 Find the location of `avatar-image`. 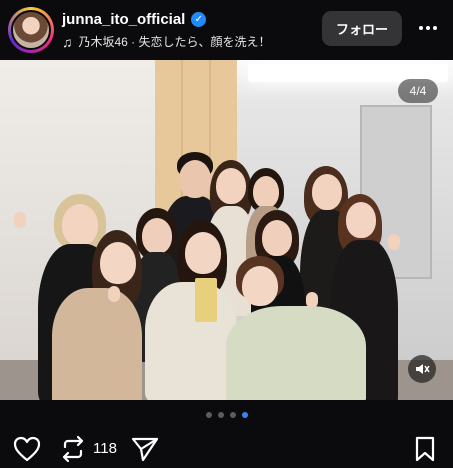

avatar-image is located at coordinates (31, 30).